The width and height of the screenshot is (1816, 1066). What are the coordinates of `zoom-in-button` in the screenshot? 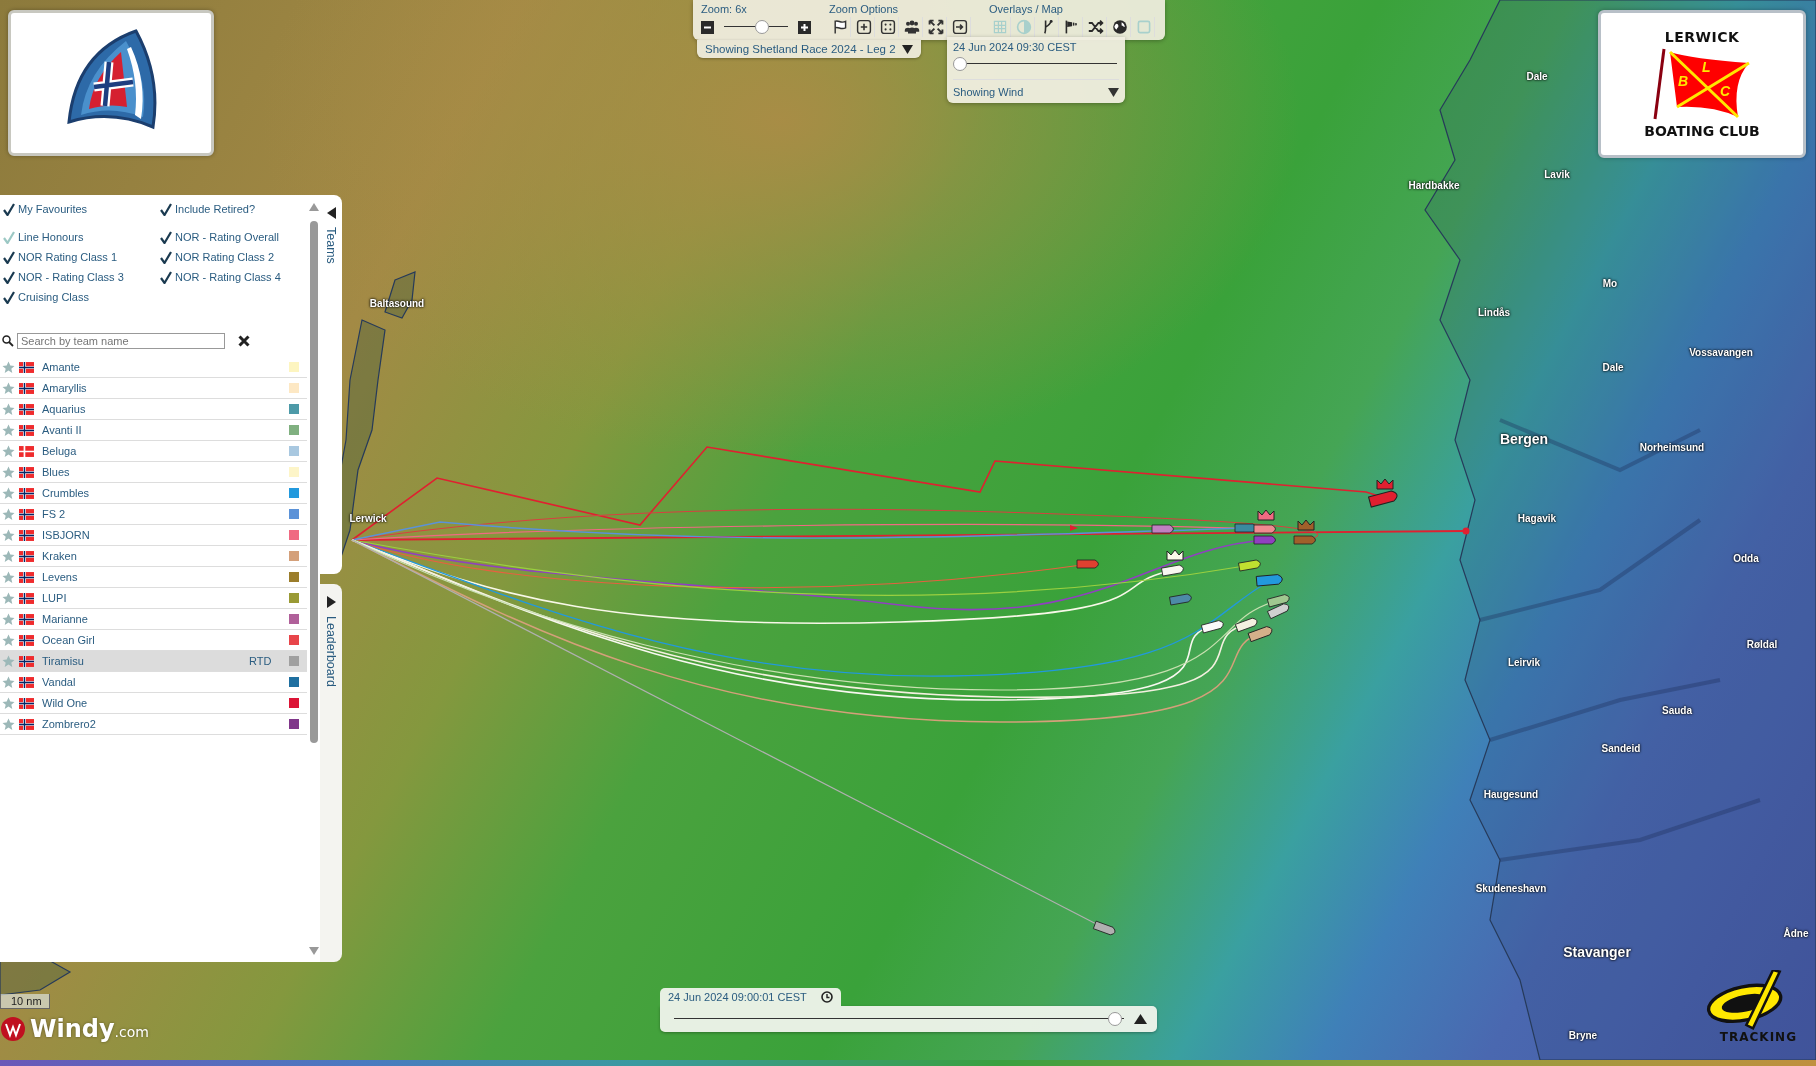 It's located at (804, 27).